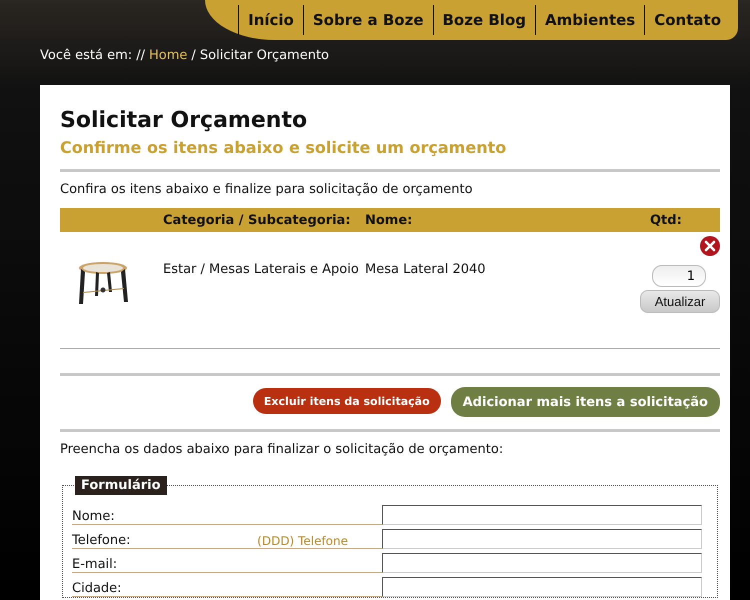 Image resolution: width=750 pixels, height=600 pixels. I want to click on column-header: Qtd:, so click(666, 220).